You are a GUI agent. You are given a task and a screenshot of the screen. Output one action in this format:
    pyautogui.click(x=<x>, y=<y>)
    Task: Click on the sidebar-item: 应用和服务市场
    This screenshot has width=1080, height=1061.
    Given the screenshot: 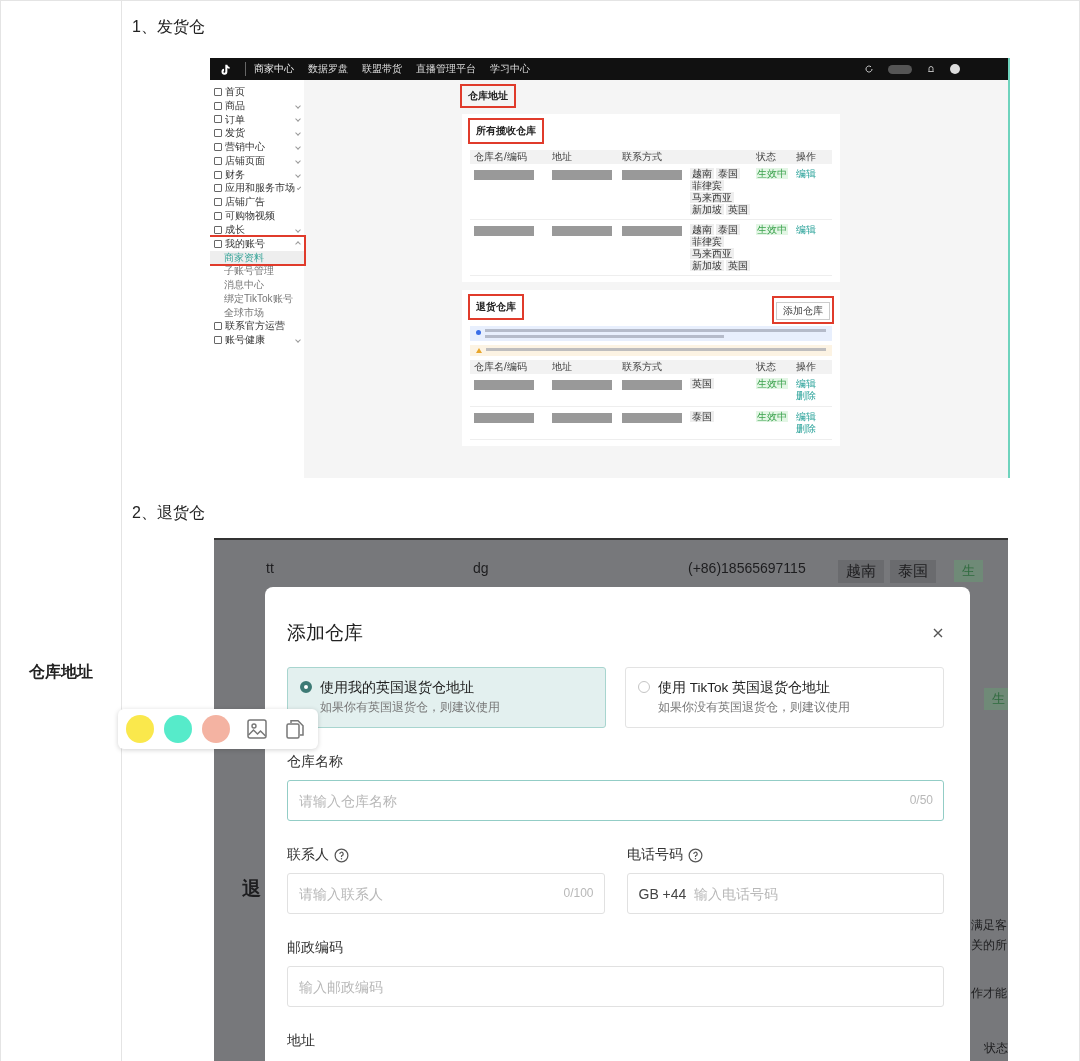 What is the action you would take?
    pyautogui.click(x=257, y=188)
    